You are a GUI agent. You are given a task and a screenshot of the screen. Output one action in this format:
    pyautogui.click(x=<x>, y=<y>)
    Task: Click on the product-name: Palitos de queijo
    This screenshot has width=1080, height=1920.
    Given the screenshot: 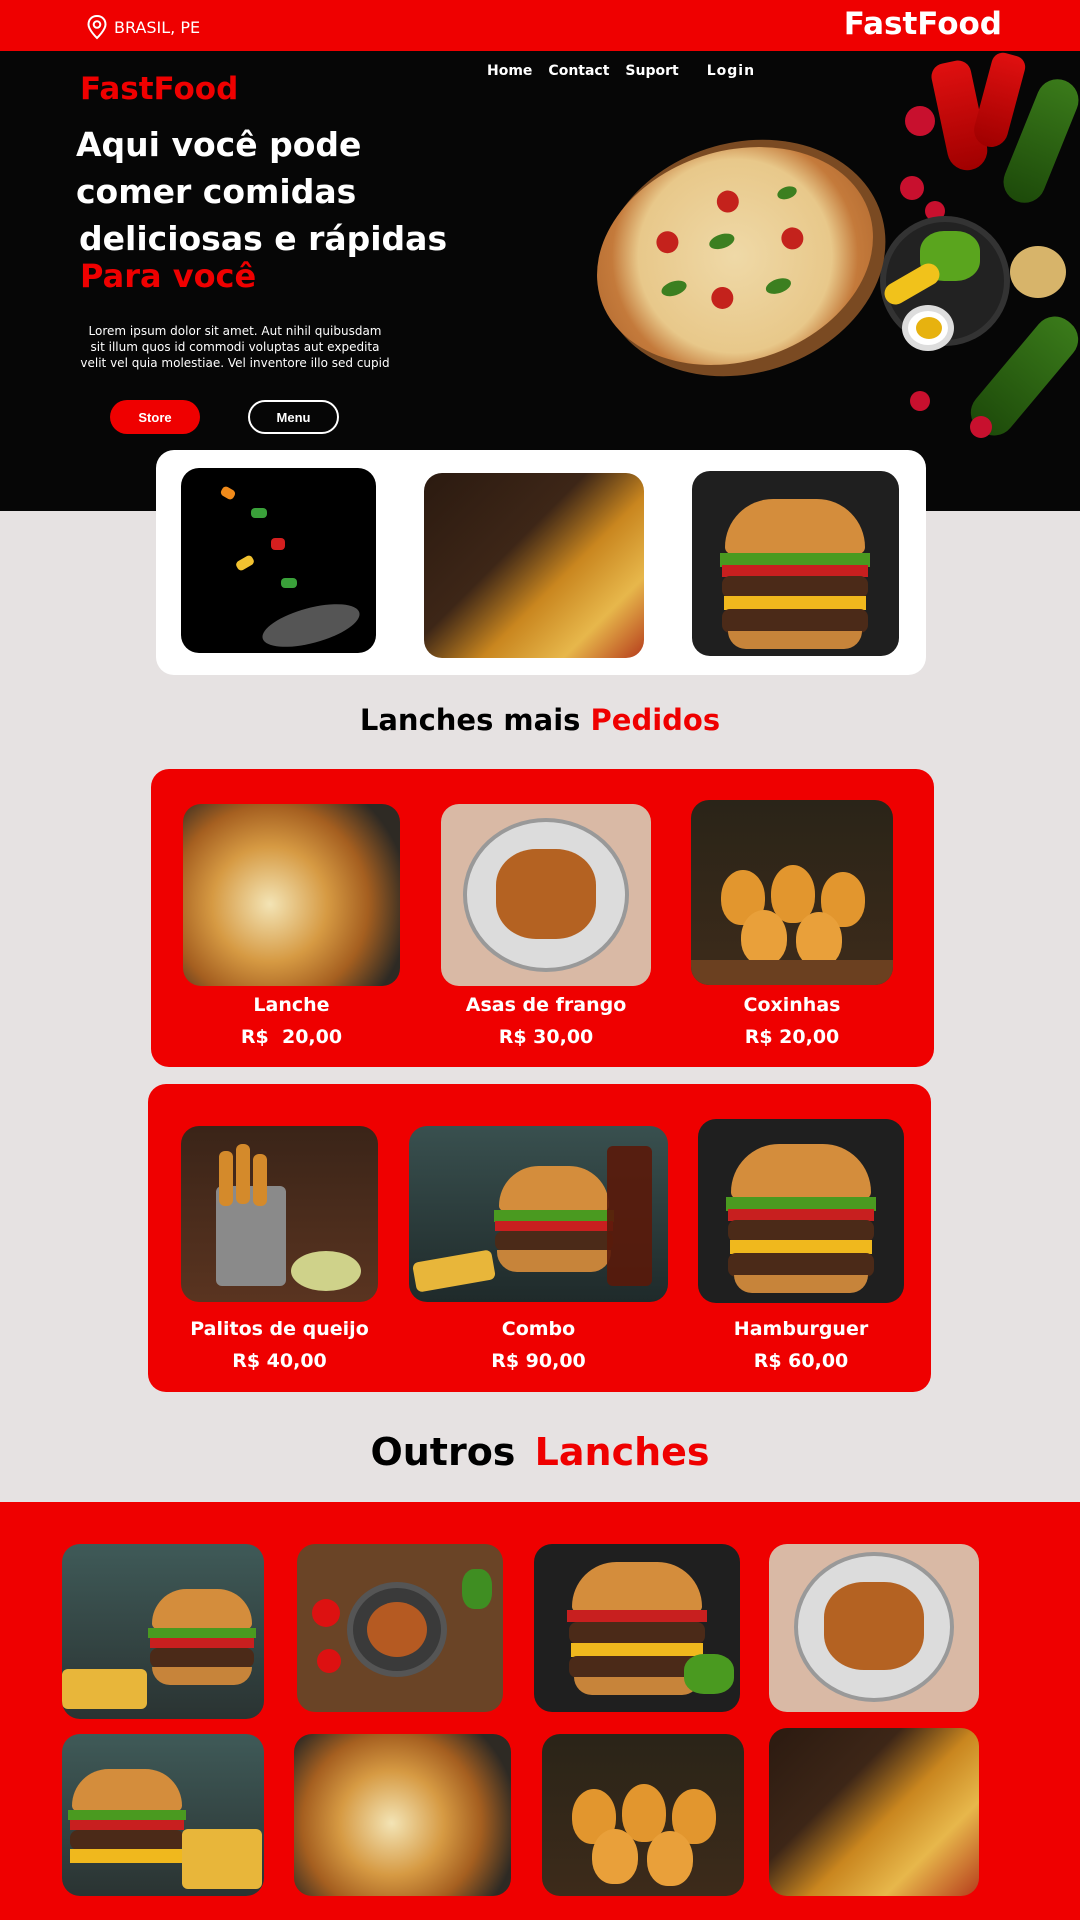 What is the action you would take?
    pyautogui.click(x=279, y=1329)
    